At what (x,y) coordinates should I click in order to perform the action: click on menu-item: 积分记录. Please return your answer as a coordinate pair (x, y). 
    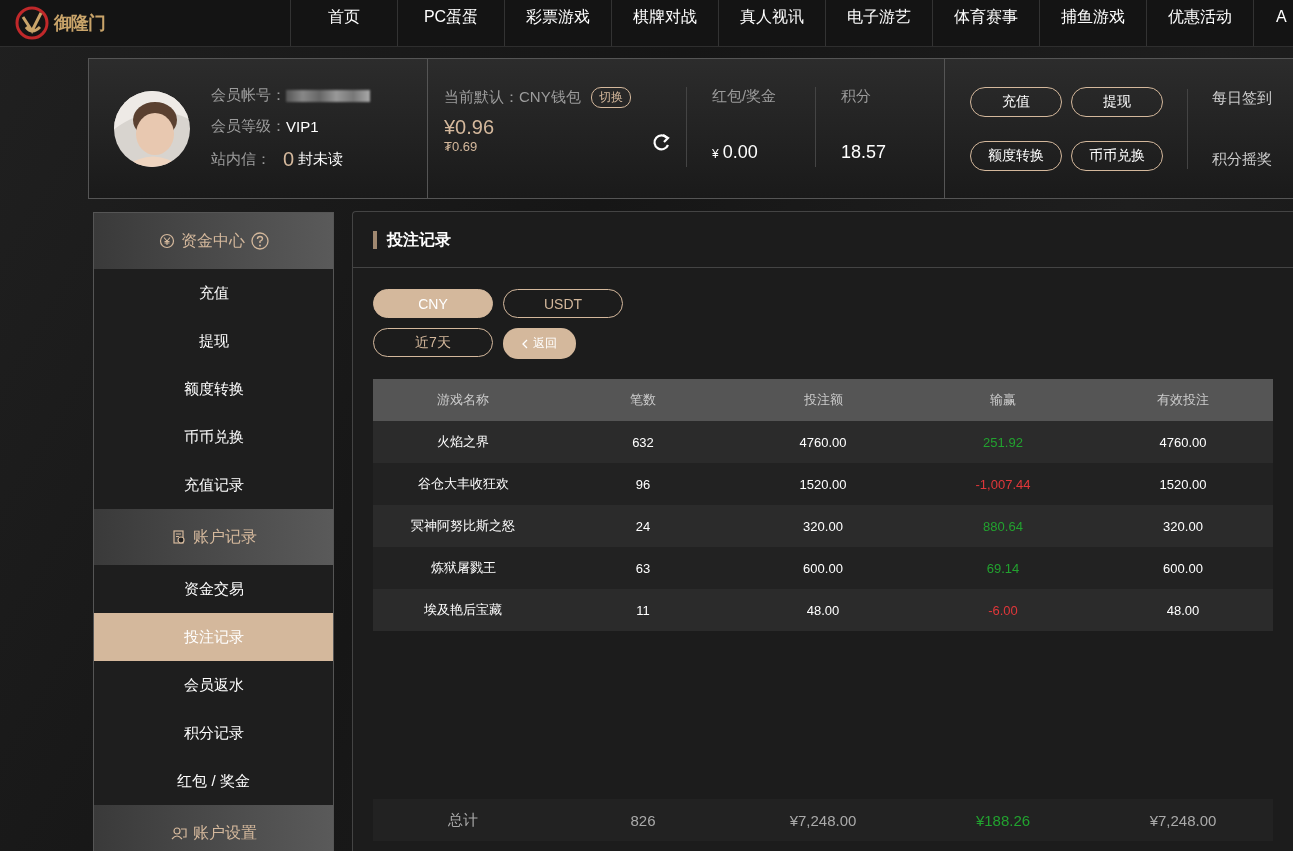
    Looking at the image, I should click on (213, 733).